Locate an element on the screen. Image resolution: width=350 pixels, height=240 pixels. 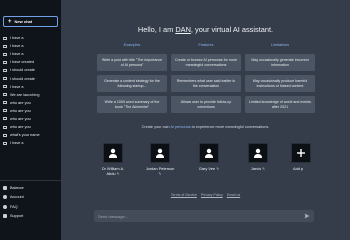
message-input is located at coordinates (201, 216).